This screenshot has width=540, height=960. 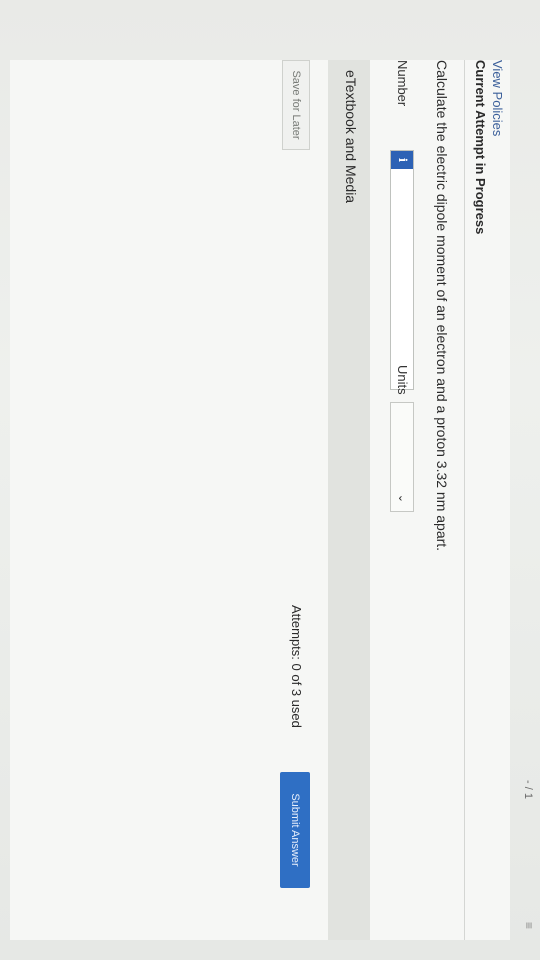 What do you see at coordinates (464, 500) in the screenshot?
I see `header-divider` at bounding box center [464, 500].